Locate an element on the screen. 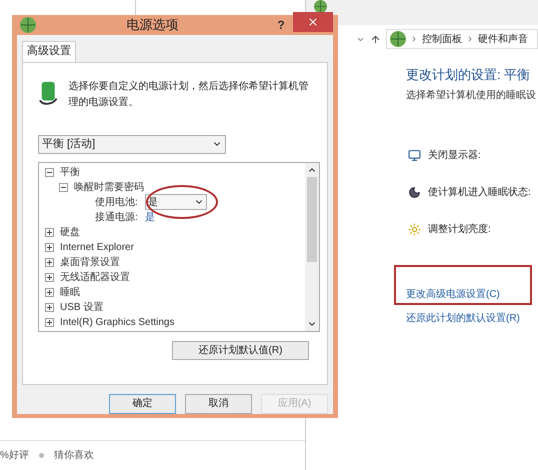 This screenshot has height=470, width=538. setting-label: 使用电池: is located at coordinates (117, 203).